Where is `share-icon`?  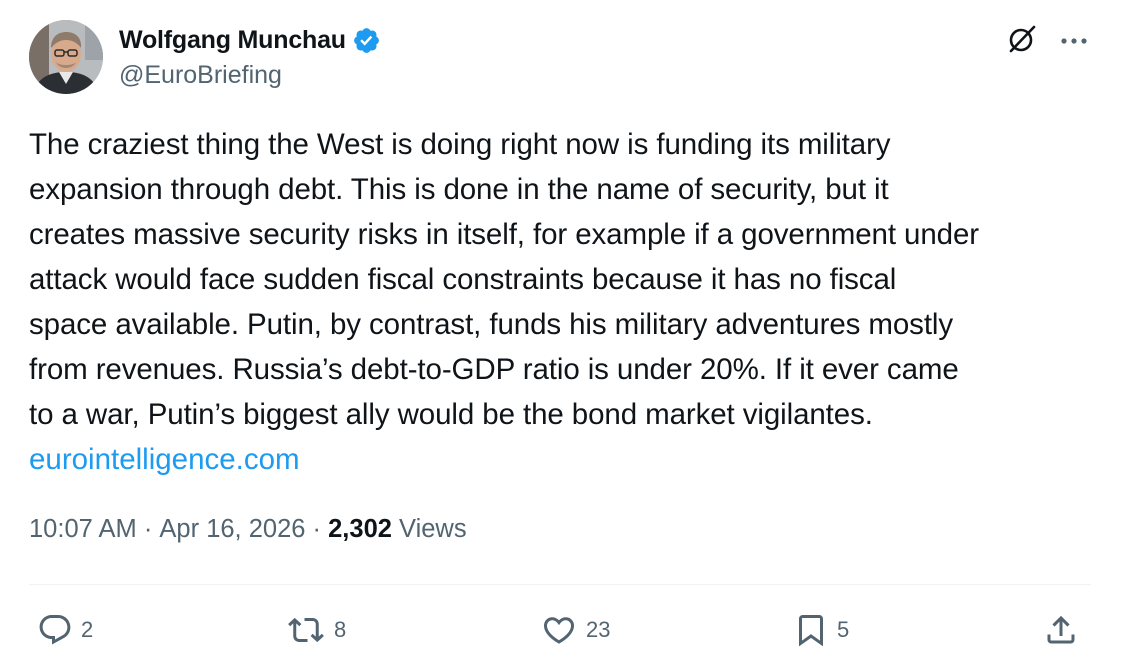 share-icon is located at coordinates (1061, 630).